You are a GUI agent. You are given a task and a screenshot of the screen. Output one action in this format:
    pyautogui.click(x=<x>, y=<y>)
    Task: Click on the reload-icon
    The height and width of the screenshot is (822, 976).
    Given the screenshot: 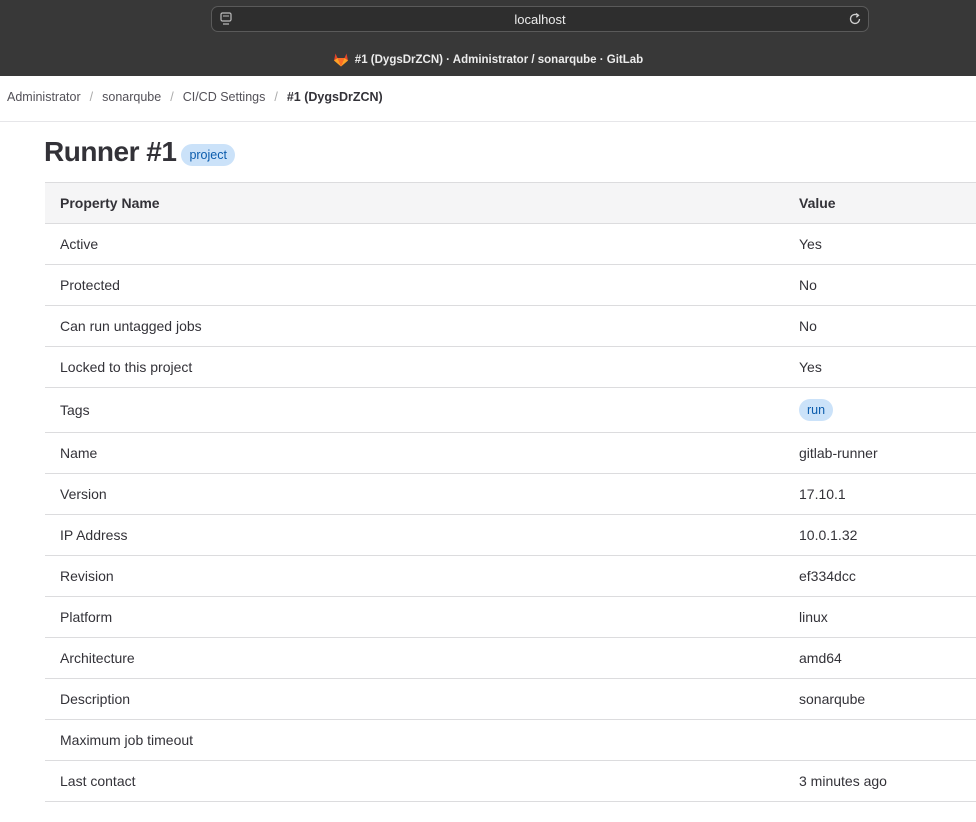 What is the action you would take?
    pyautogui.click(x=855, y=19)
    